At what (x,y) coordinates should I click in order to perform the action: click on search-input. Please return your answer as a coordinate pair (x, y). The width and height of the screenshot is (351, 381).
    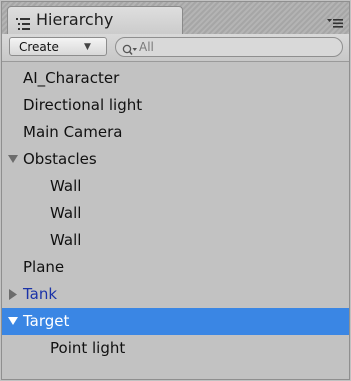
    Looking at the image, I should click on (229, 47).